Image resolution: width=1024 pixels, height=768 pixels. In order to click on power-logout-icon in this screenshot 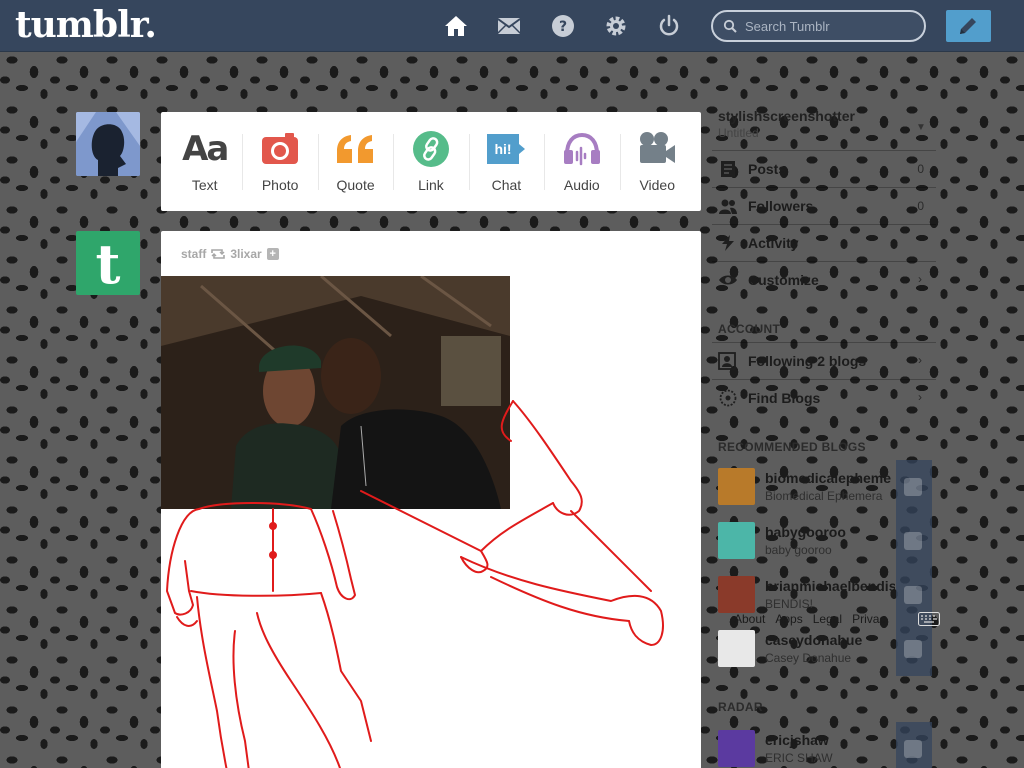, I will do `click(669, 26)`.